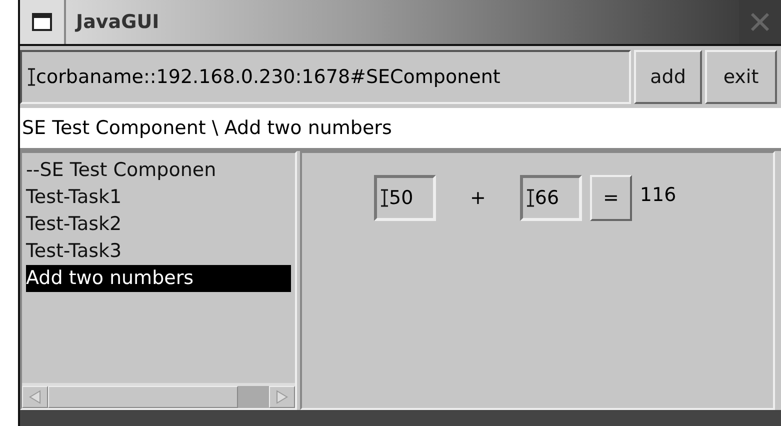  I want to click on breadcrumb: SE Test Component \ Add two numbers, so click(400, 129).